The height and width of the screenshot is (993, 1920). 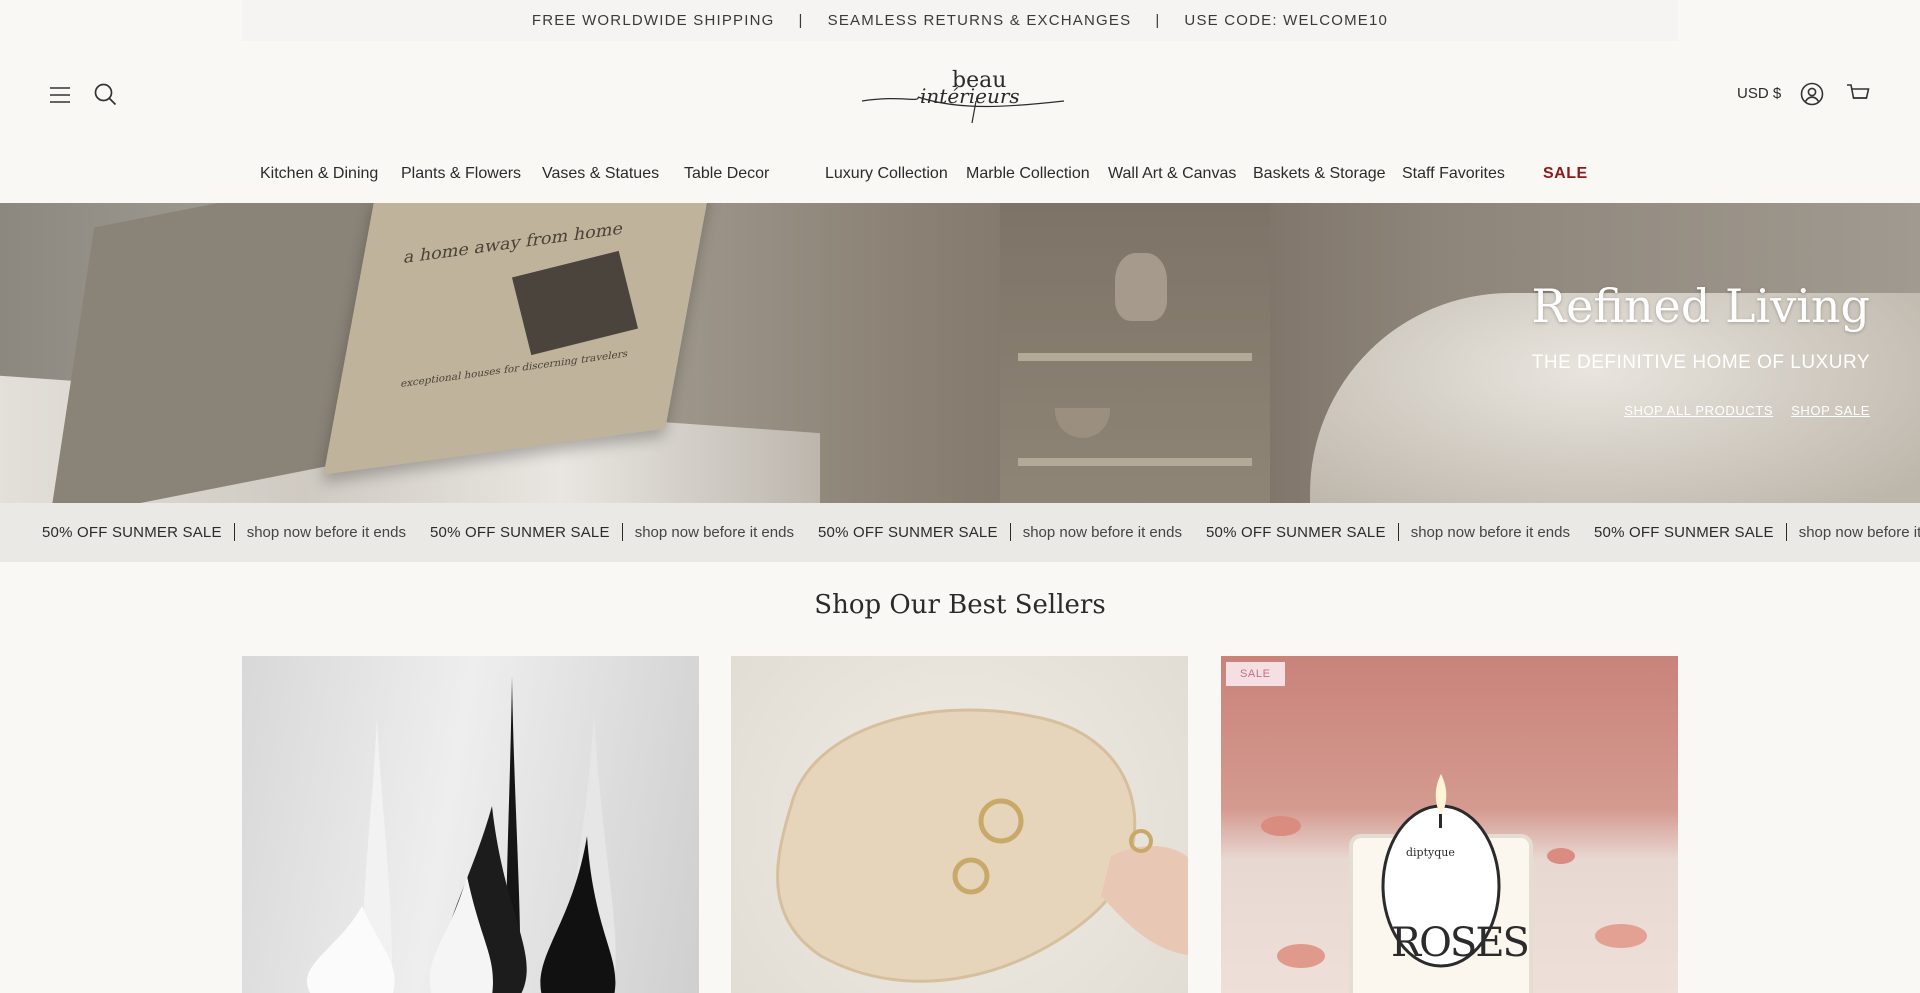 I want to click on announcement-returns: SEAMLESS RETURNS & EXCHANGES, so click(x=979, y=20).